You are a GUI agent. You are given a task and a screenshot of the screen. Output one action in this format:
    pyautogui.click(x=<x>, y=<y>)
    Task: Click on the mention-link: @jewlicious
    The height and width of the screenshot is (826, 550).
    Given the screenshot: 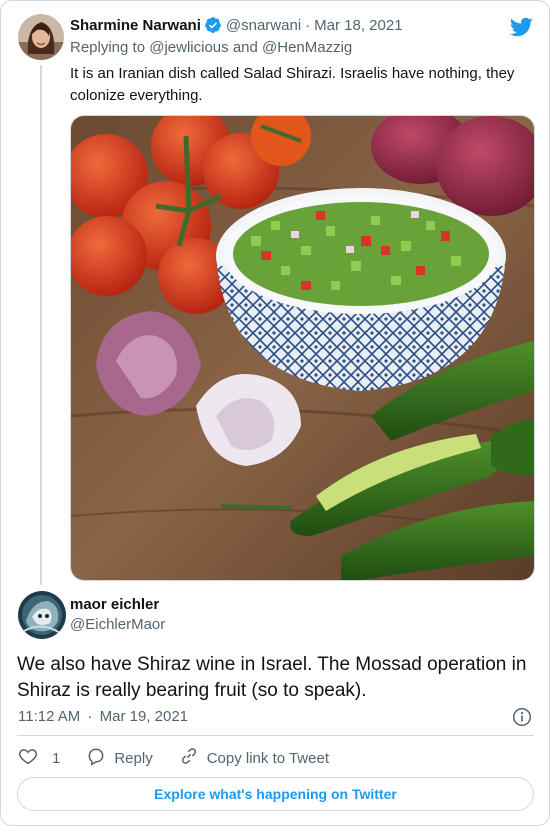 What is the action you would take?
    pyautogui.click(x=188, y=47)
    